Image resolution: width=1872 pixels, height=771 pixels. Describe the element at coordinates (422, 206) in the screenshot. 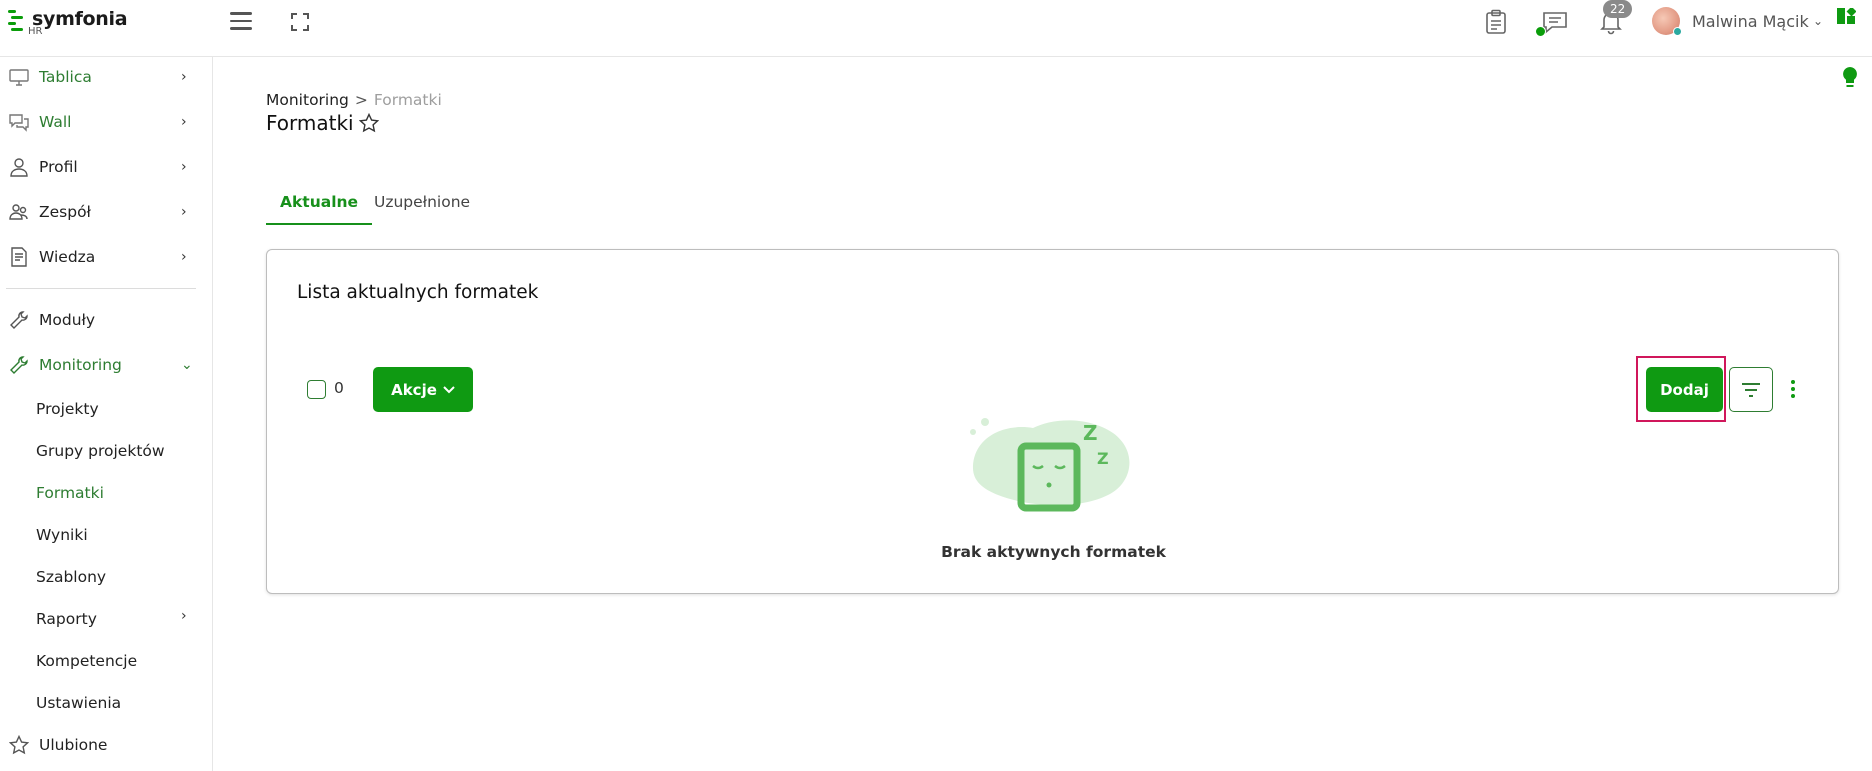

I see `tab-uzupelnione: Uzupełnione` at that location.